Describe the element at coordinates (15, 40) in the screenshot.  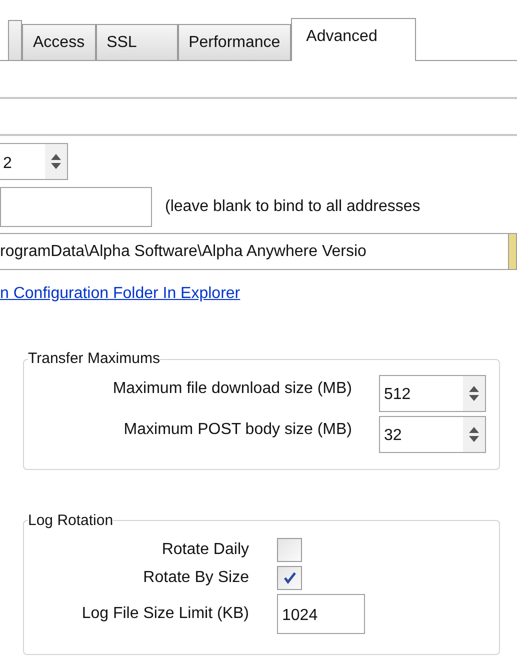
I see `partial-tab` at that location.